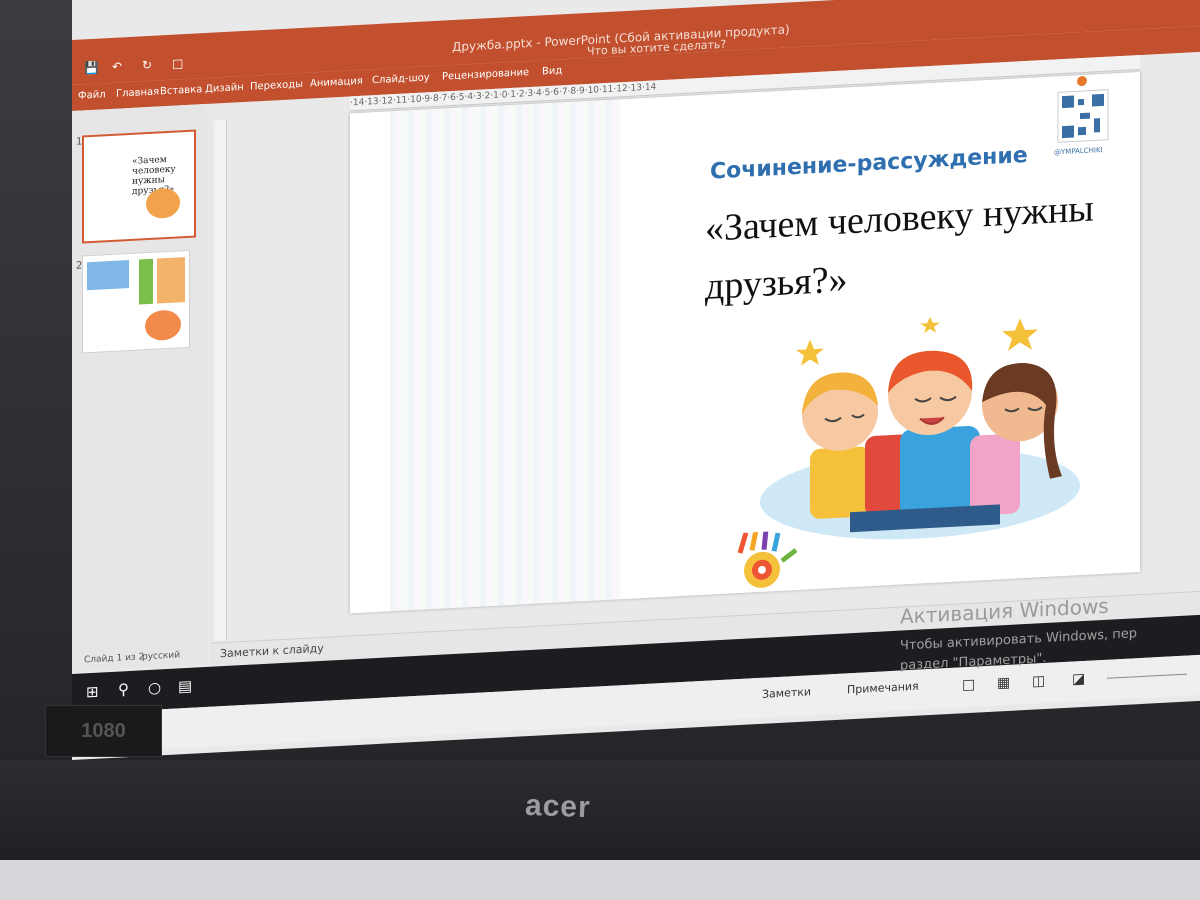  I want to click on thumb-2-green-block, so click(146, 281).